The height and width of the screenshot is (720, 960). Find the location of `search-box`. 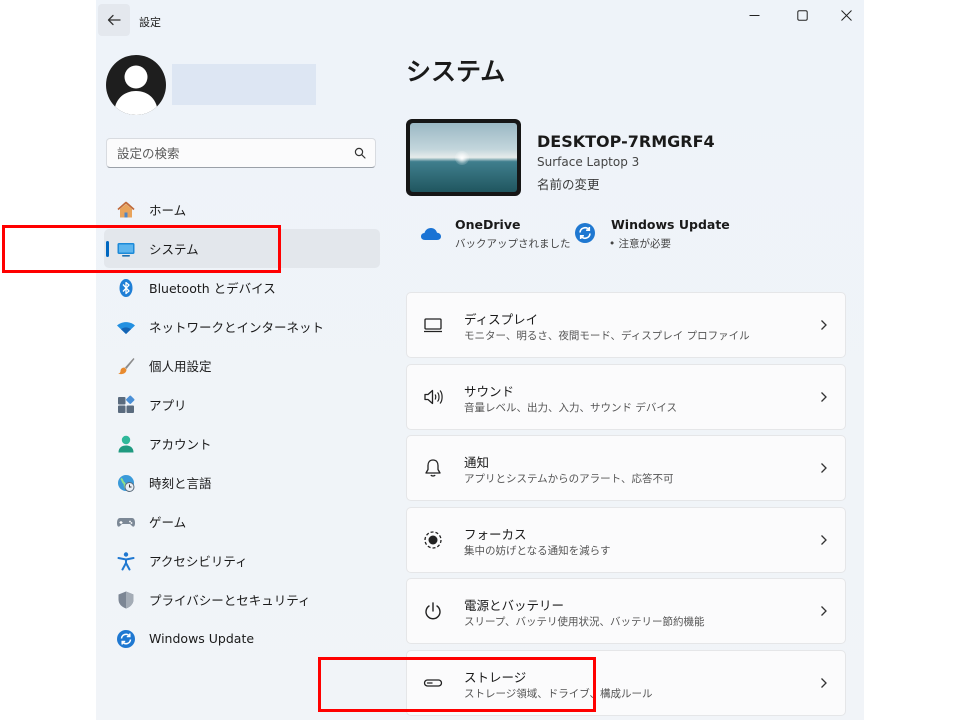

search-box is located at coordinates (241, 153).